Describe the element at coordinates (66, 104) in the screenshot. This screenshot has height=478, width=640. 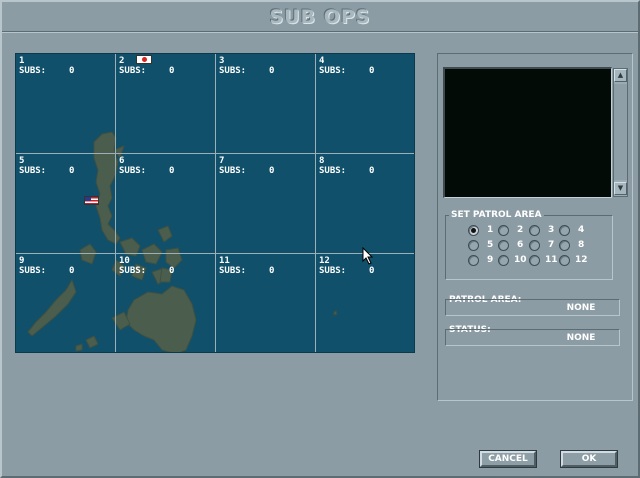
I see `grid-cell-1: 1 SUBS: 0` at that location.